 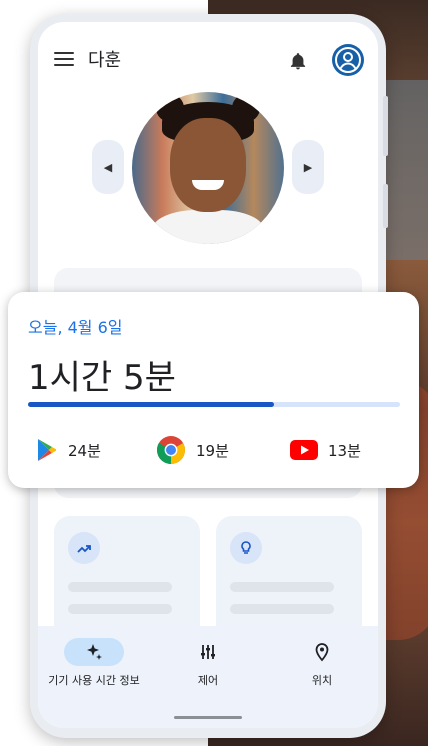 I want to click on nav-location: 위치, so click(x=322, y=663).